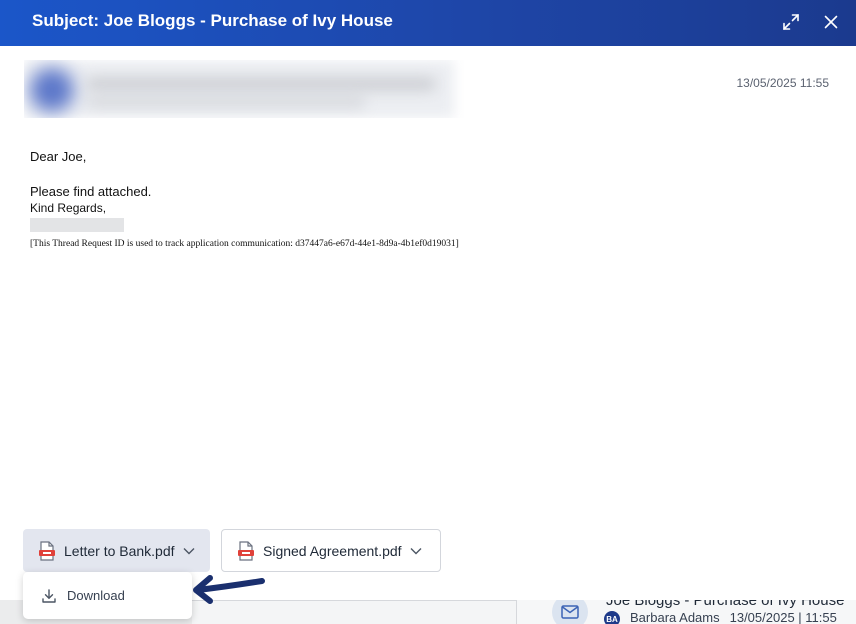 The image size is (856, 624). What do you see at coordinates (612, 617) in the screenshot?
I see `avatar: BA` at bounding box center [612, 617].